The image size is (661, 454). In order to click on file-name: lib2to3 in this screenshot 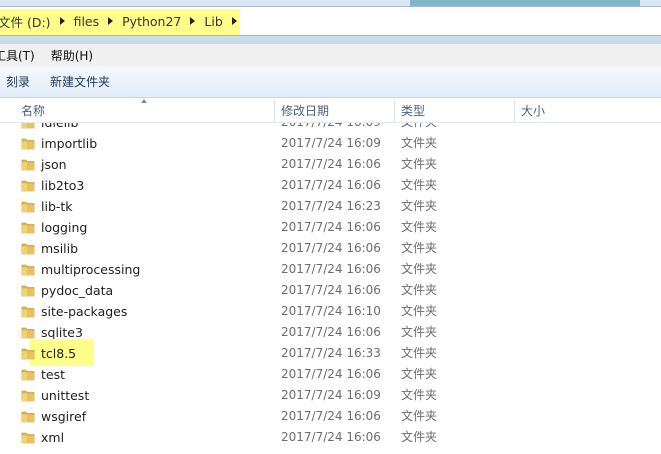, I will do `click(63, 185)`.